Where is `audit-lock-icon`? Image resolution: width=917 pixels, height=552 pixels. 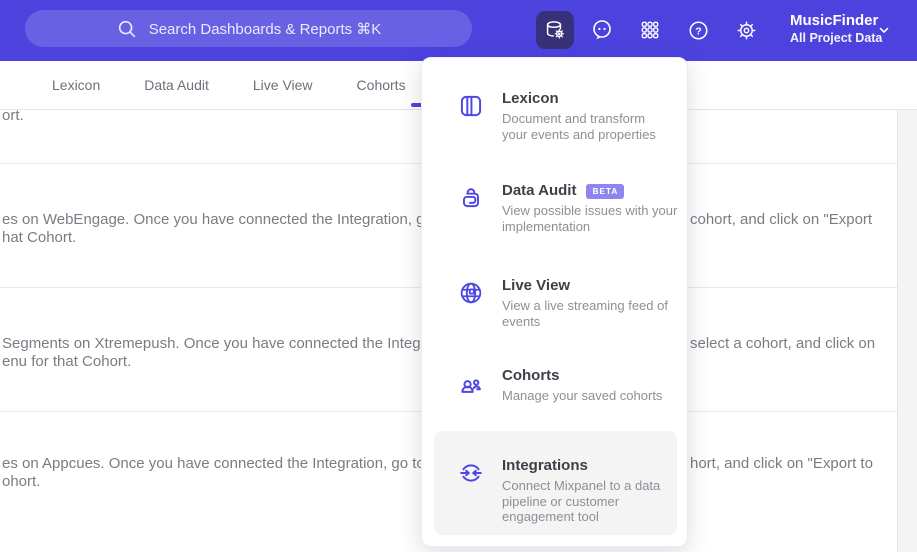 audit-lock-icon is located at coordinates (471, 198).